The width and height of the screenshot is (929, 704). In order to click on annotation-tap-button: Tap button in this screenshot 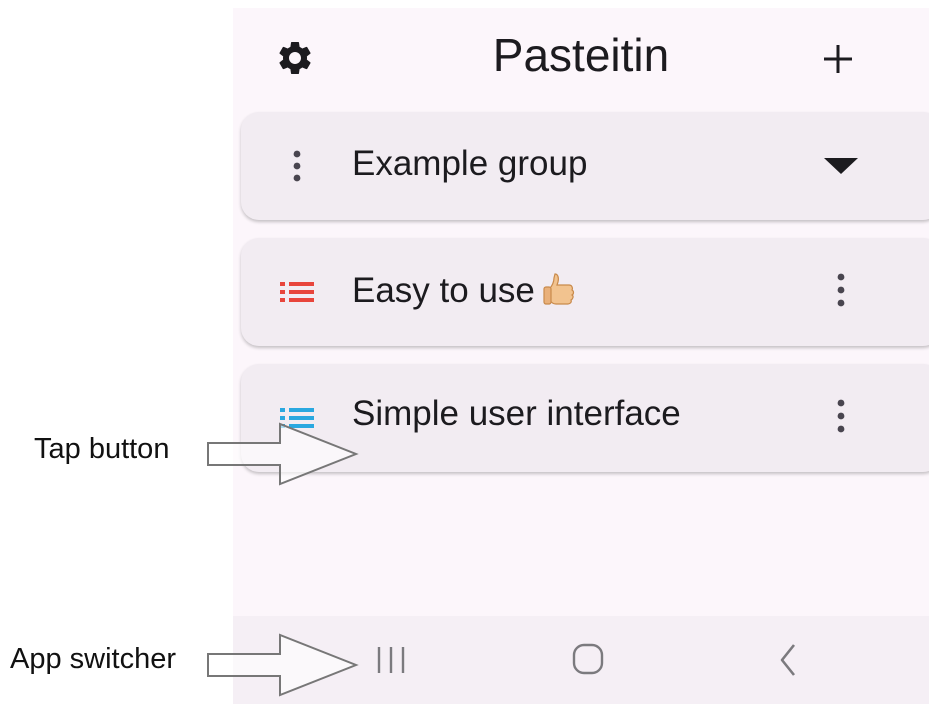, I will do `click(102, 449)`.